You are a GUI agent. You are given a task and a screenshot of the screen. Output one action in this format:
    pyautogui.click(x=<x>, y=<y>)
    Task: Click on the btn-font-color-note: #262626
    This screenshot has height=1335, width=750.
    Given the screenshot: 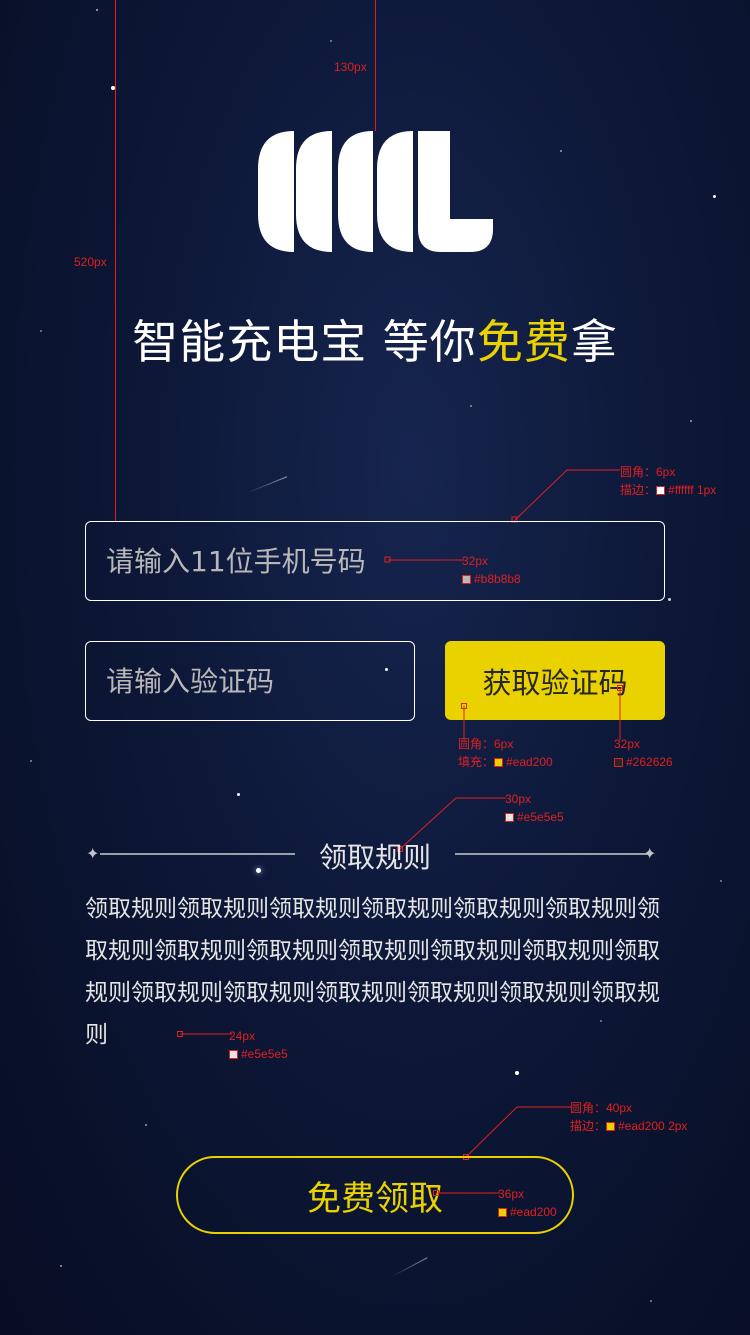 What is the action you would take?
    pyautogui.click(x=643, y=762)
    